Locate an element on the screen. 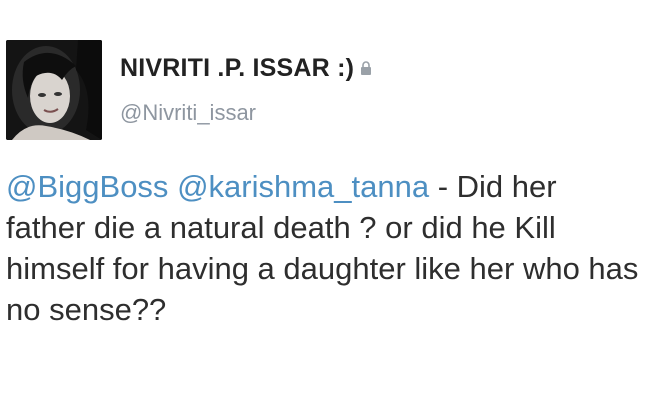 The image size is (650, 400). mention-separator is located at coordinates (172, 186).